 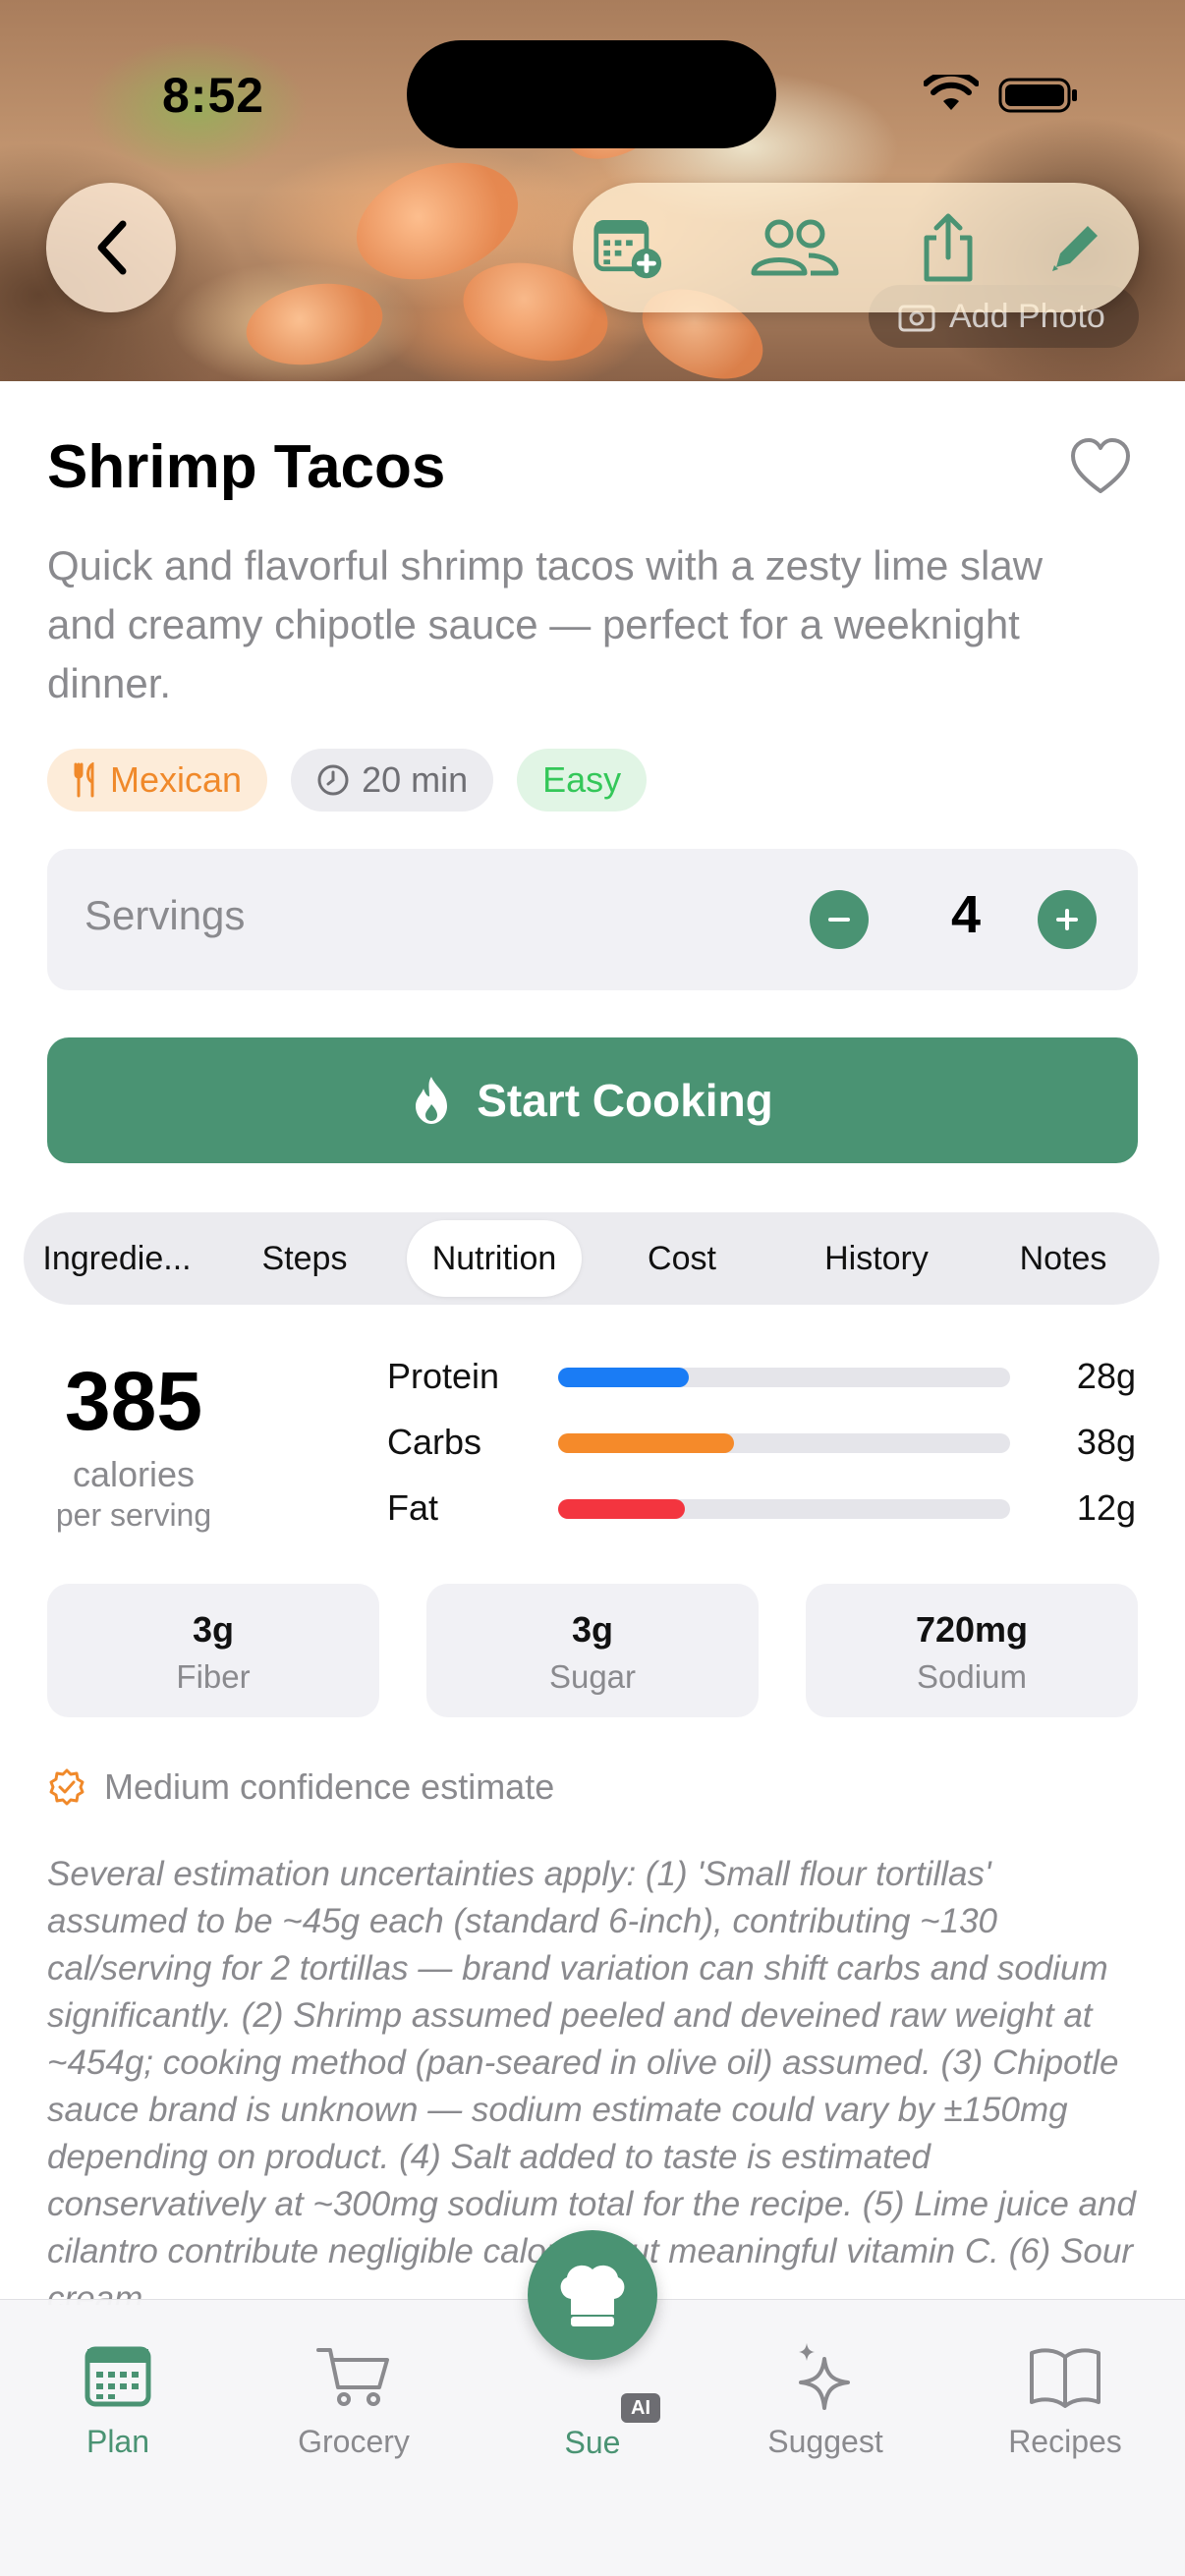 I want to click on tab-sue-label: Sue, so click(x=592, y=2442).